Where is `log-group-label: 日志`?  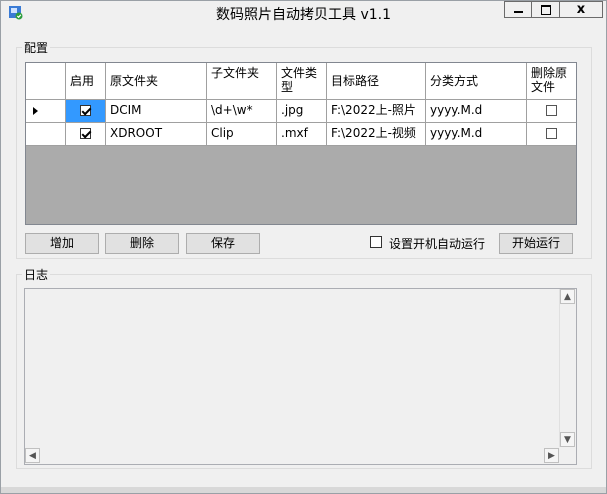
log-group-label: 日志 is located at coordinates (36, 274).